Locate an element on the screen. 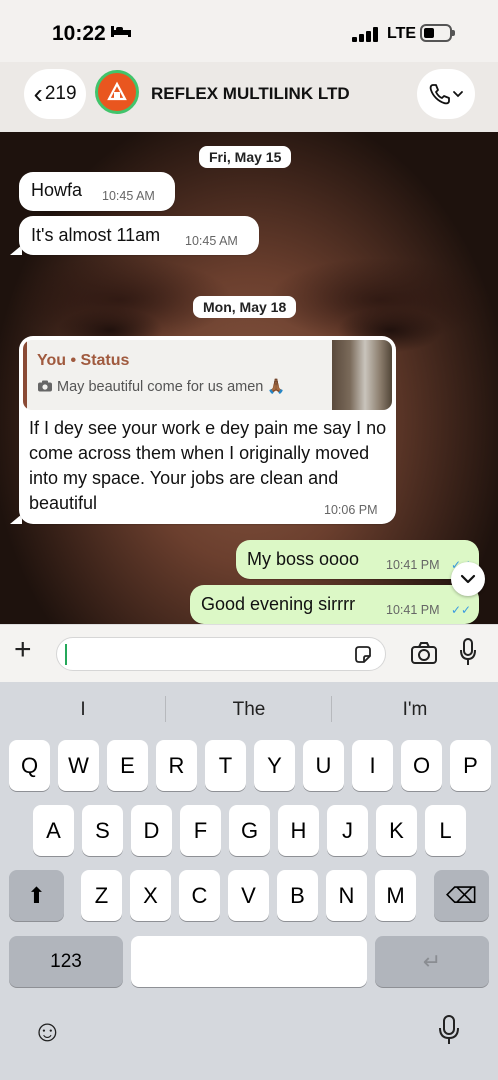  key-e: E is located at coordinates (127, 765).